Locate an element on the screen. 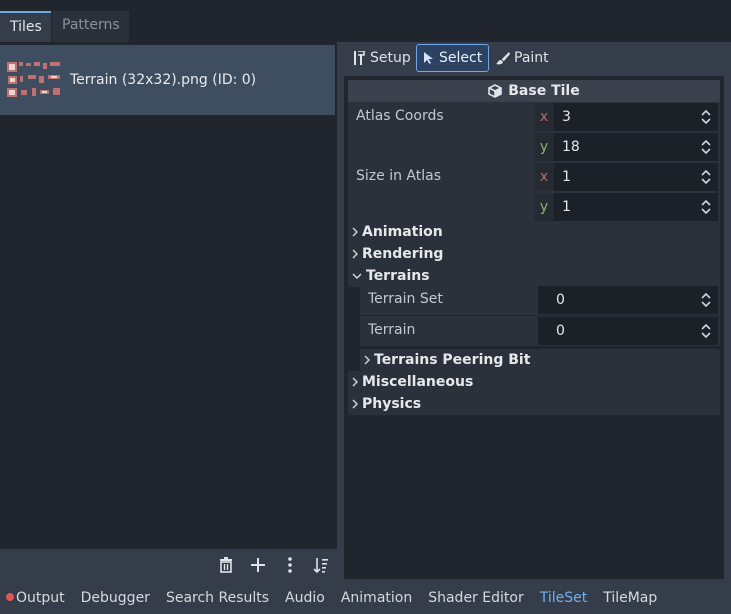 The image size is (731, 614). base-tile-header: Base Tile is located at coordinates (534, 91).